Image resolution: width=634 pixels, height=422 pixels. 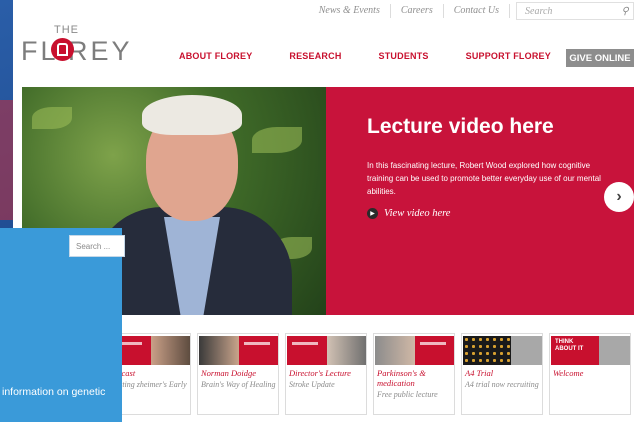 I want to click on card-subtitle: A4 trial now recruiting, so click(x=502, y=384).